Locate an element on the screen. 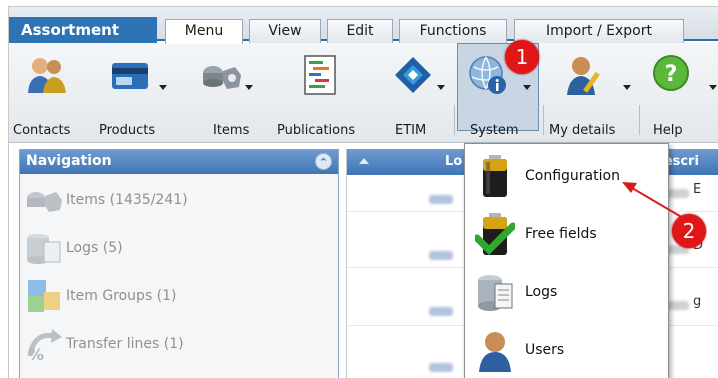 The image size is (718, 378). items-dropdown-caret is located at coordinates (249, 87).